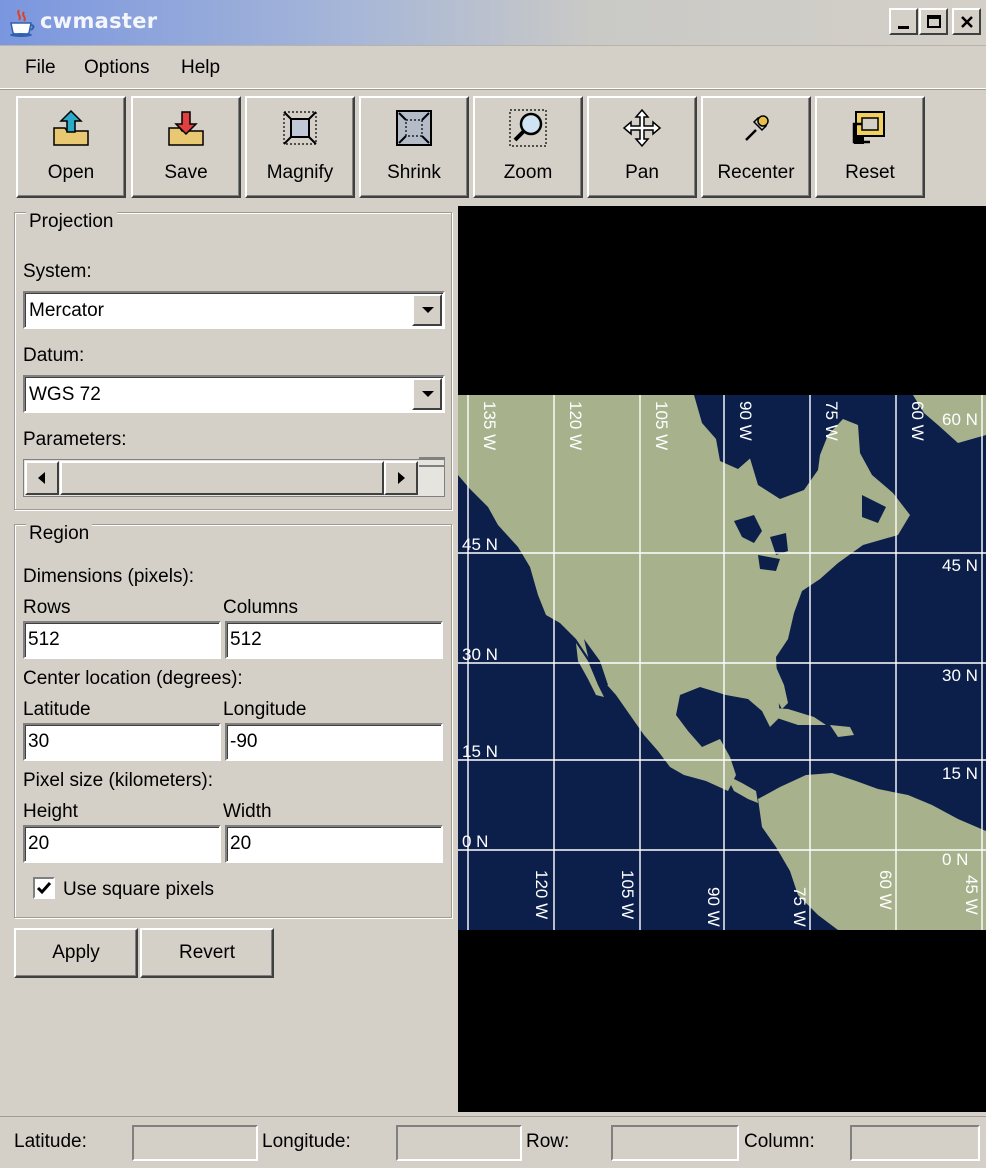  I want to click on arrow-left-icon, so click(41, 478).